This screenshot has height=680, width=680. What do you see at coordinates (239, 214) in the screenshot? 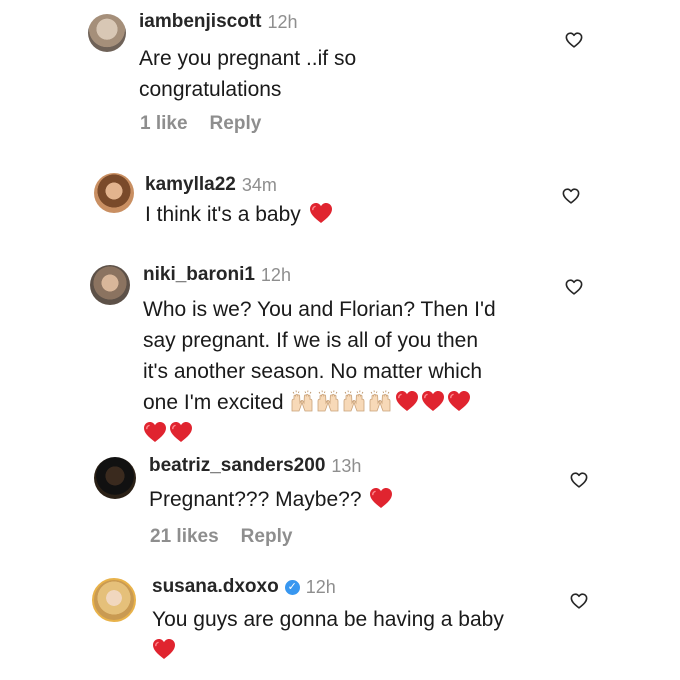
I see `comment-text: I think it's a baby` at bounding box center [239, 214].